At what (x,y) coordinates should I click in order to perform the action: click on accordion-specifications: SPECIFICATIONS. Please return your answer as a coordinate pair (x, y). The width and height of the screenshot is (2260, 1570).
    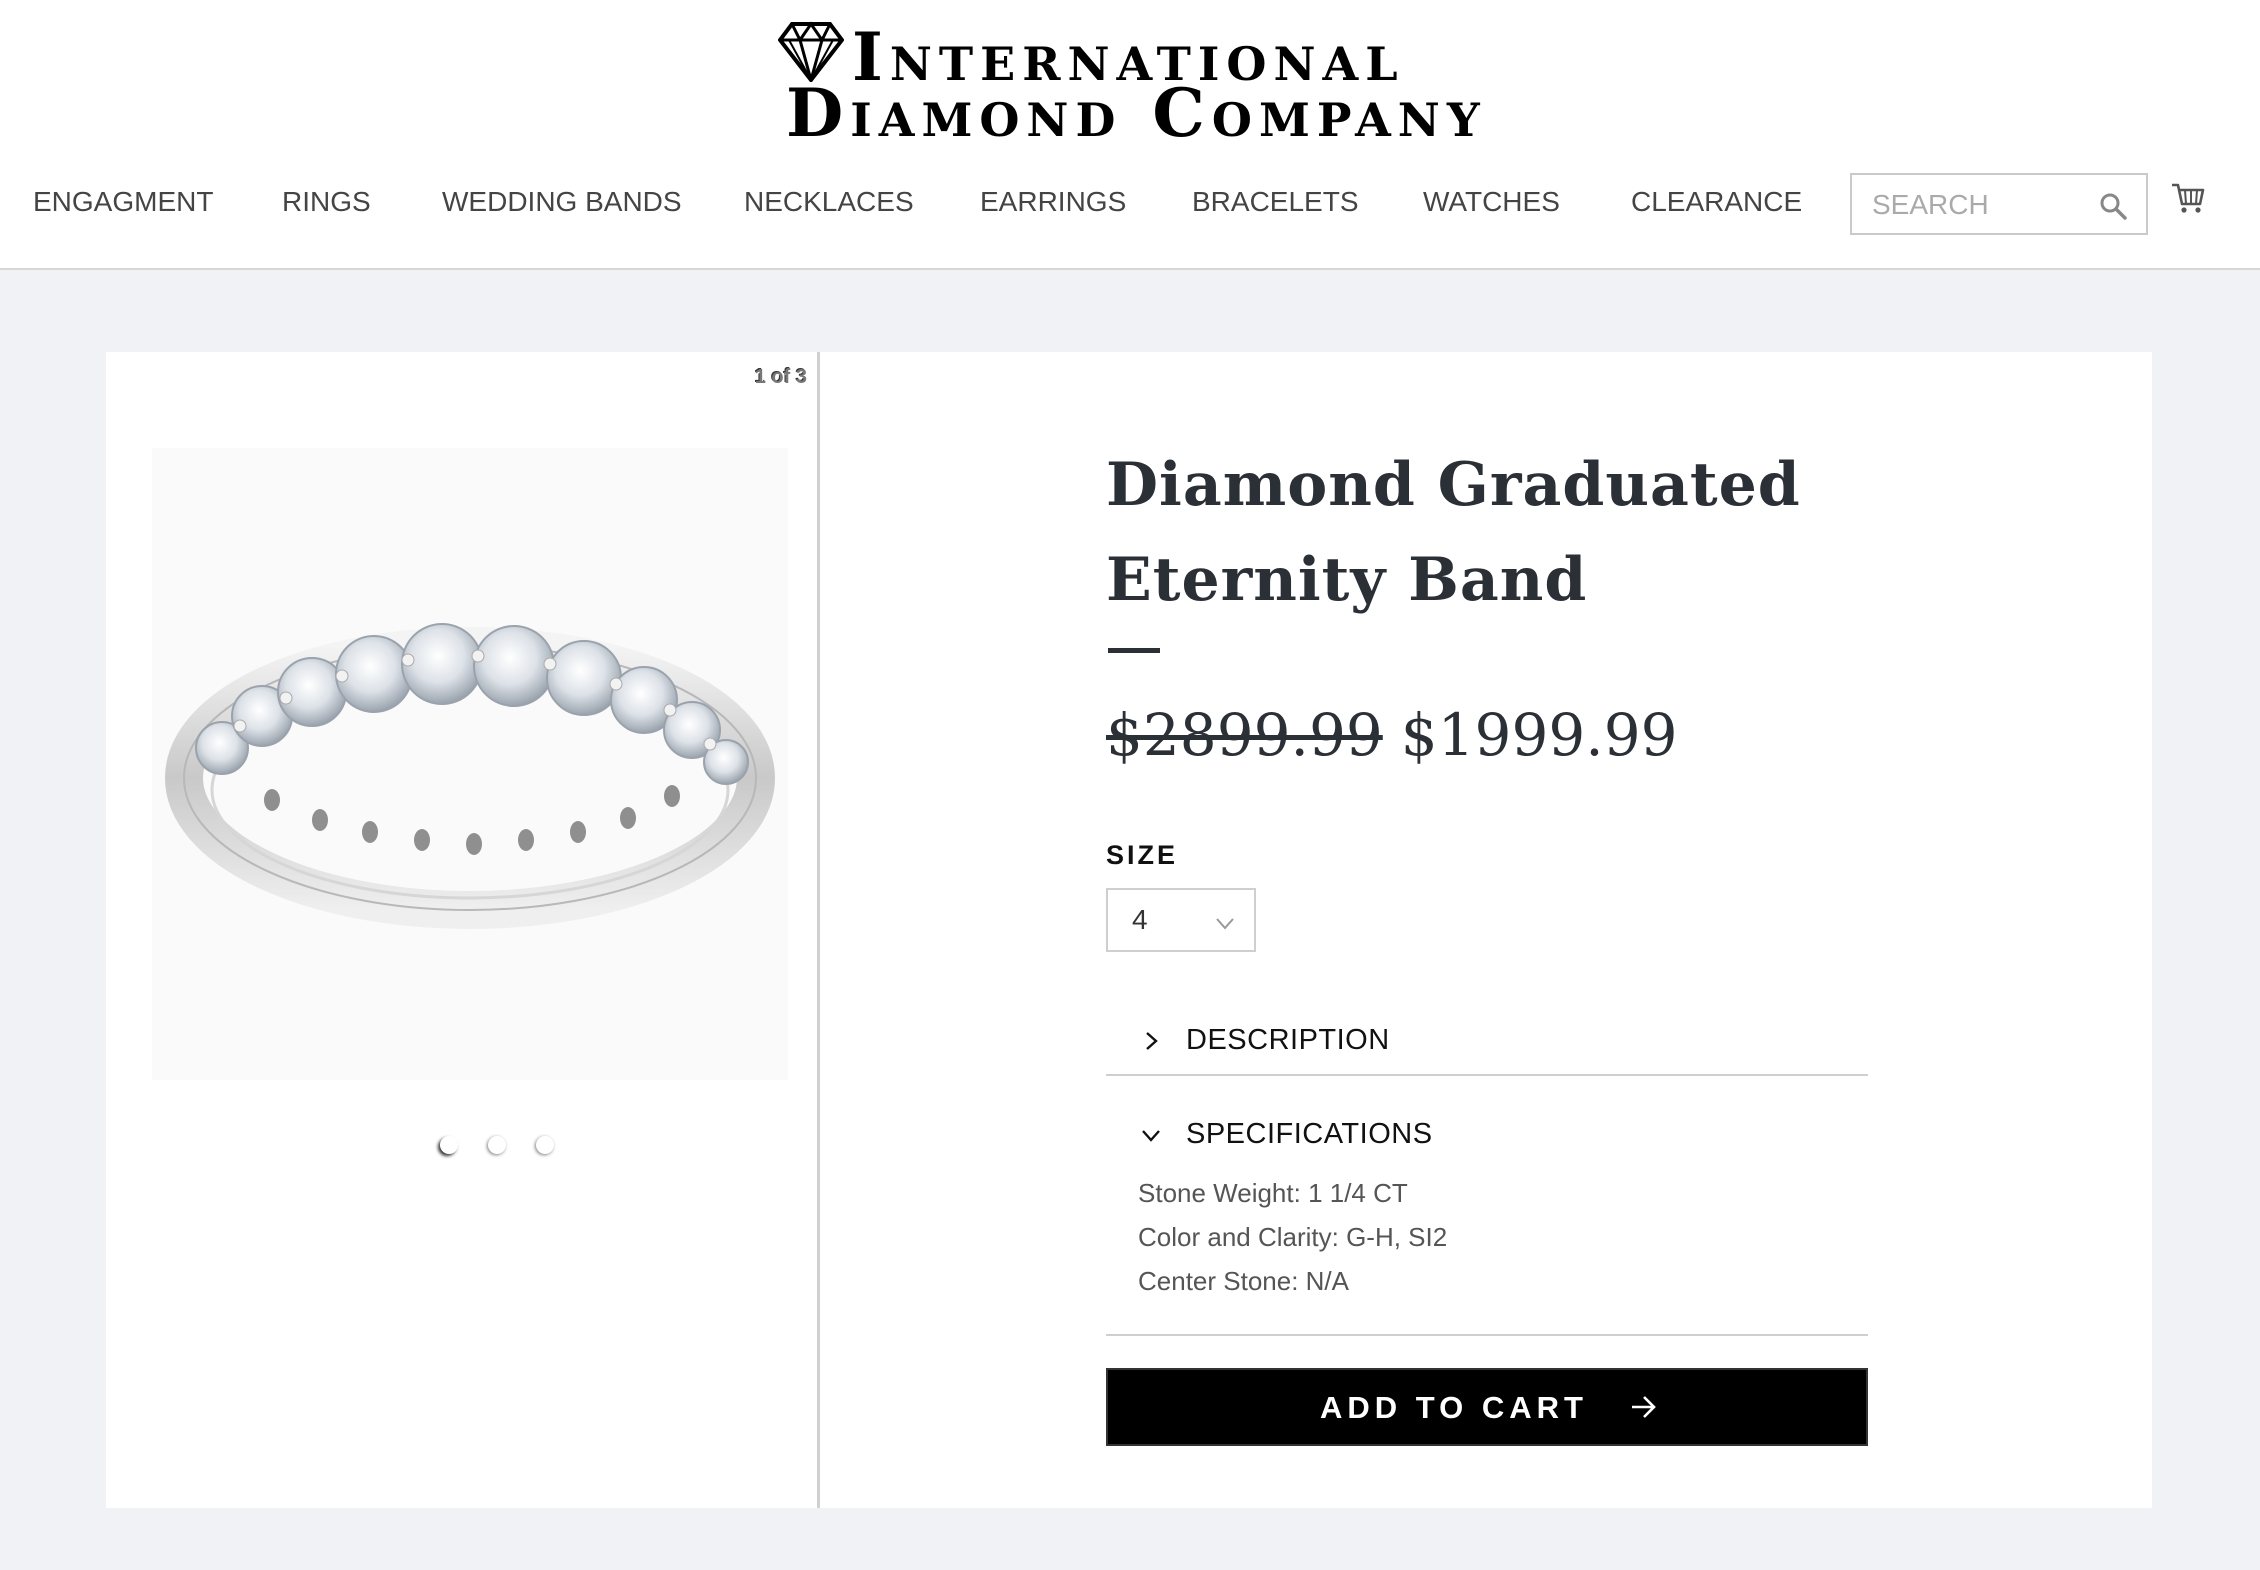
    Looking at the image, I should click on (1487, 1141).